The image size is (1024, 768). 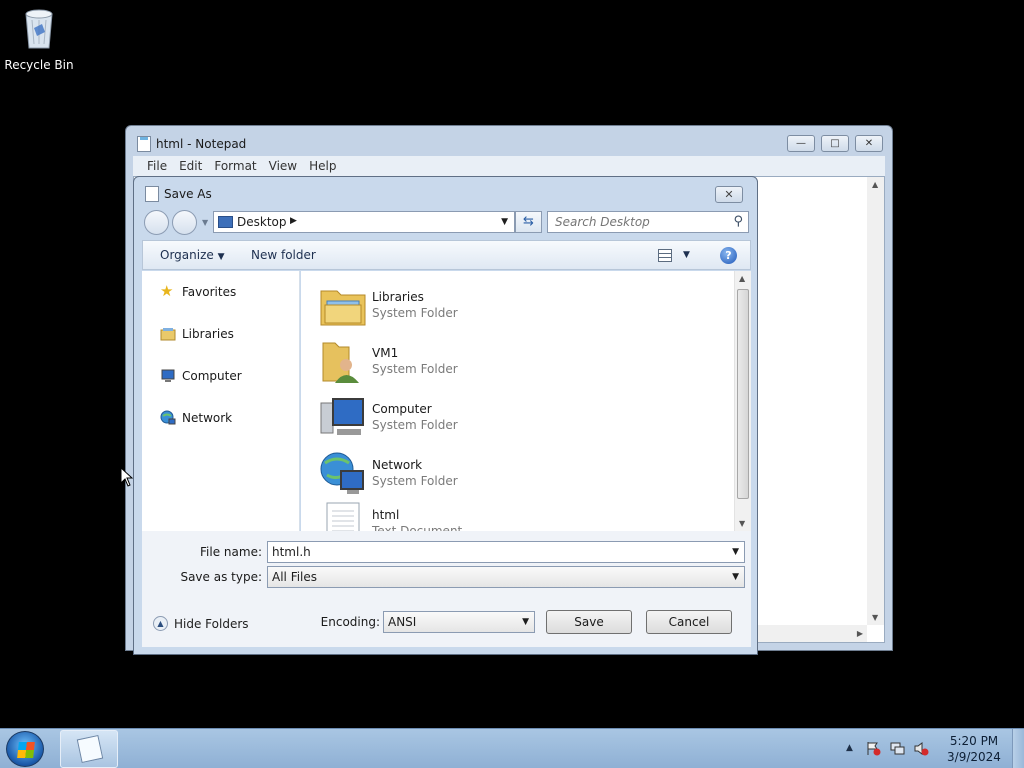 What do you see at coordinates (211, 623) in the screenshot?
I see `hide-folders-label: Hide Folders` at bounding box center [211, 623].